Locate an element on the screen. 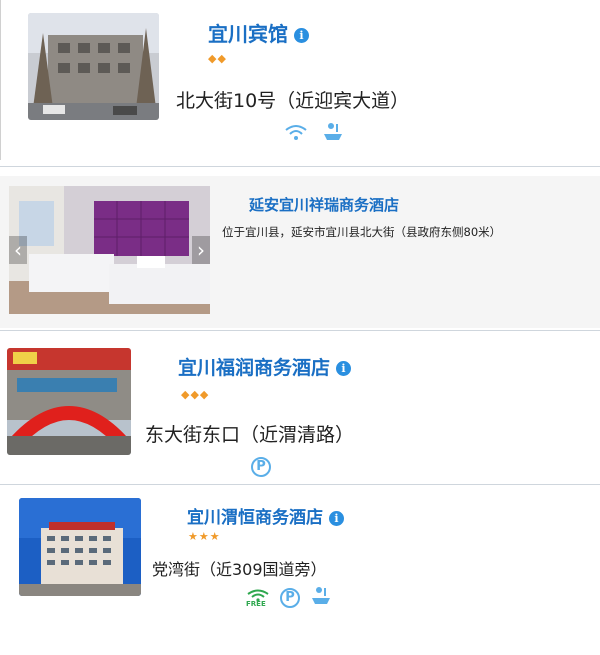 This screenshot has width=600, height=655. hotel-name: 宜川福润商务酒店 i is located at coordinates (265, 366).